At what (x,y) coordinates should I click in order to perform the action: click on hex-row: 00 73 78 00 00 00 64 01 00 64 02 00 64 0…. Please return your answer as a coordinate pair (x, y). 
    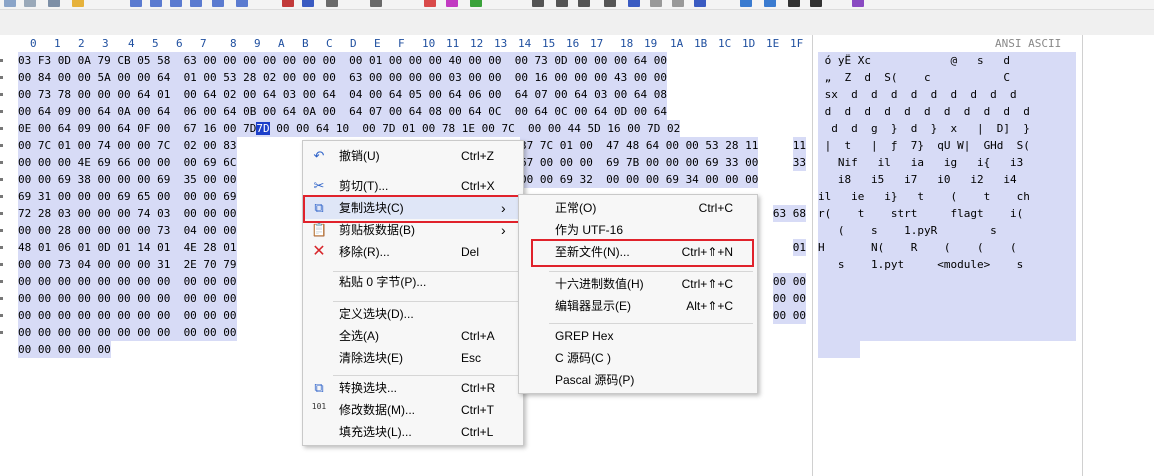
    Looking at the image, I should click on (343, 94).